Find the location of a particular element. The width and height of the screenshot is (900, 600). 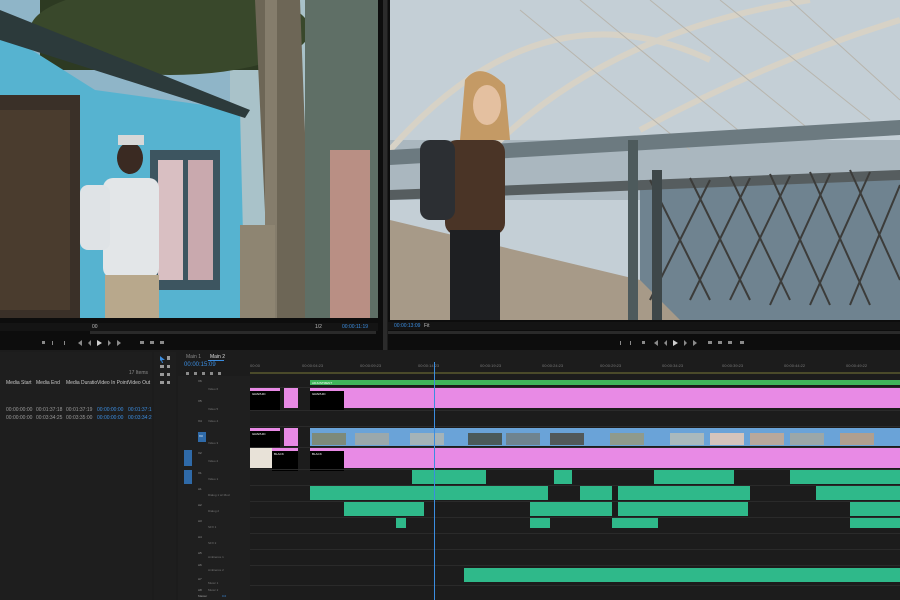

overwrite-icon is located at coordinates (152, 342).